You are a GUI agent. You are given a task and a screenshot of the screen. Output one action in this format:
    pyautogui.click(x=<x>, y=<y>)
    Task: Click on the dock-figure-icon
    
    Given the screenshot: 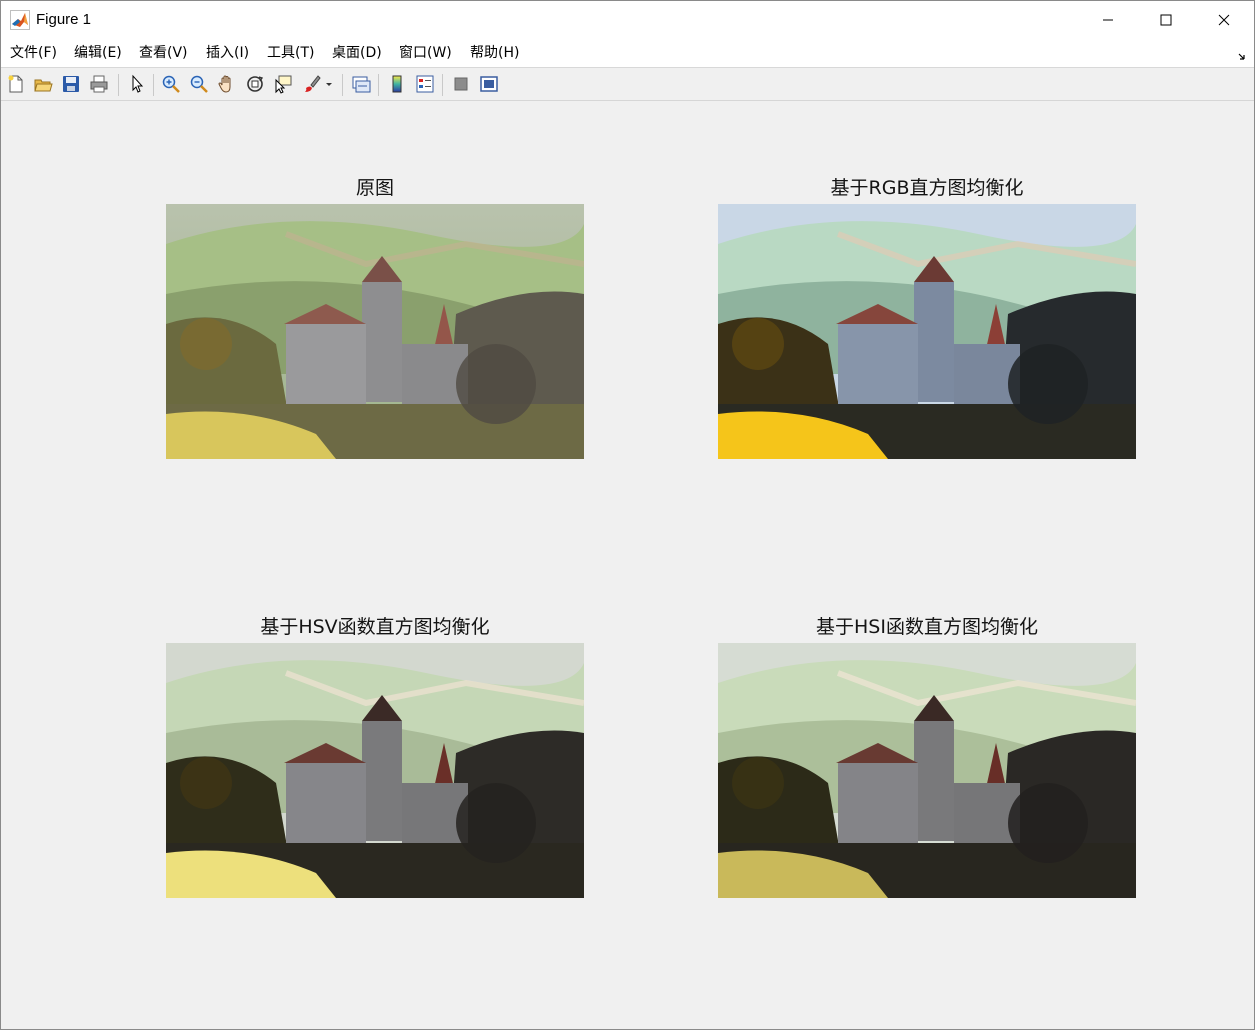 What is the action you would take?
    pyautogui.click(x=1243, y=54)
    